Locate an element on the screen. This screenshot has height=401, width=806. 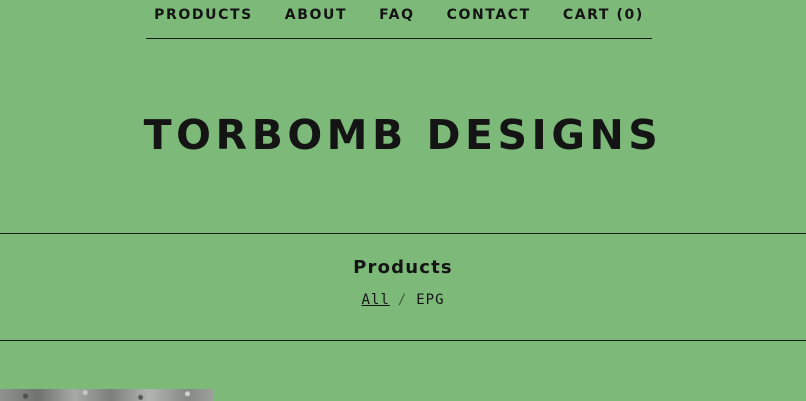
section-divider-top is located at coordinates (403, 233).